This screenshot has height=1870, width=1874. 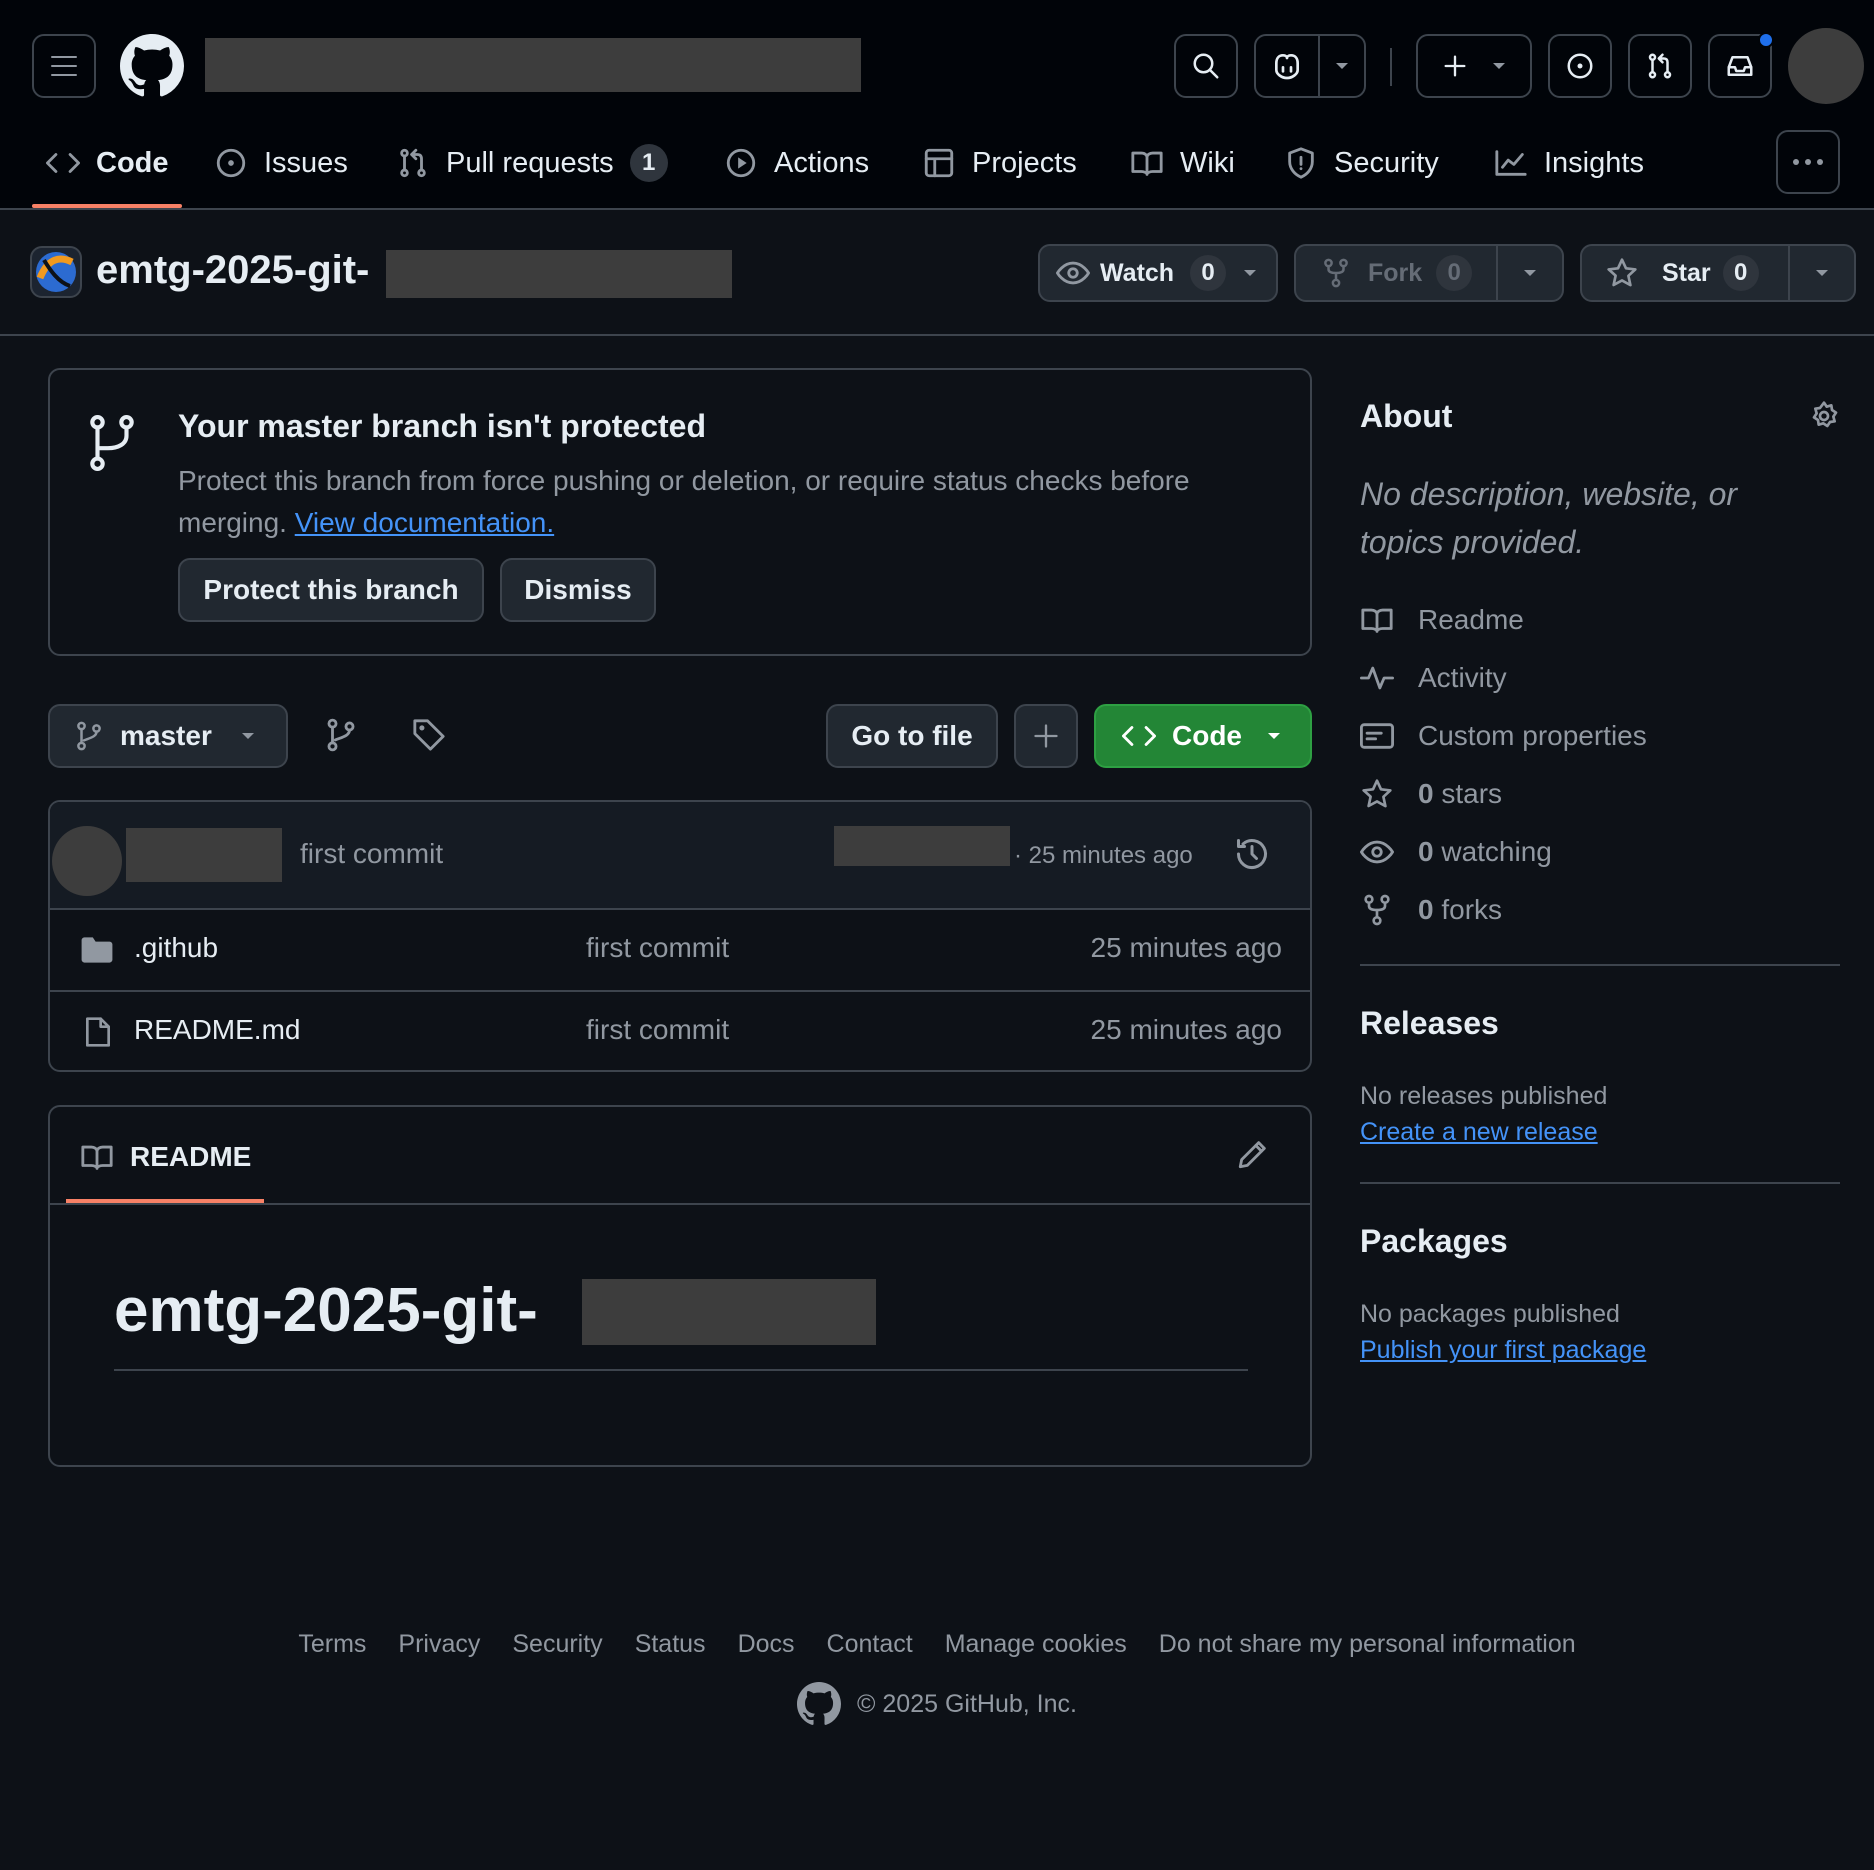 What do you see at coordinates (371, 854) in the screenshot?
I see `commit-message: first commit` at bounding box center [371, 854].